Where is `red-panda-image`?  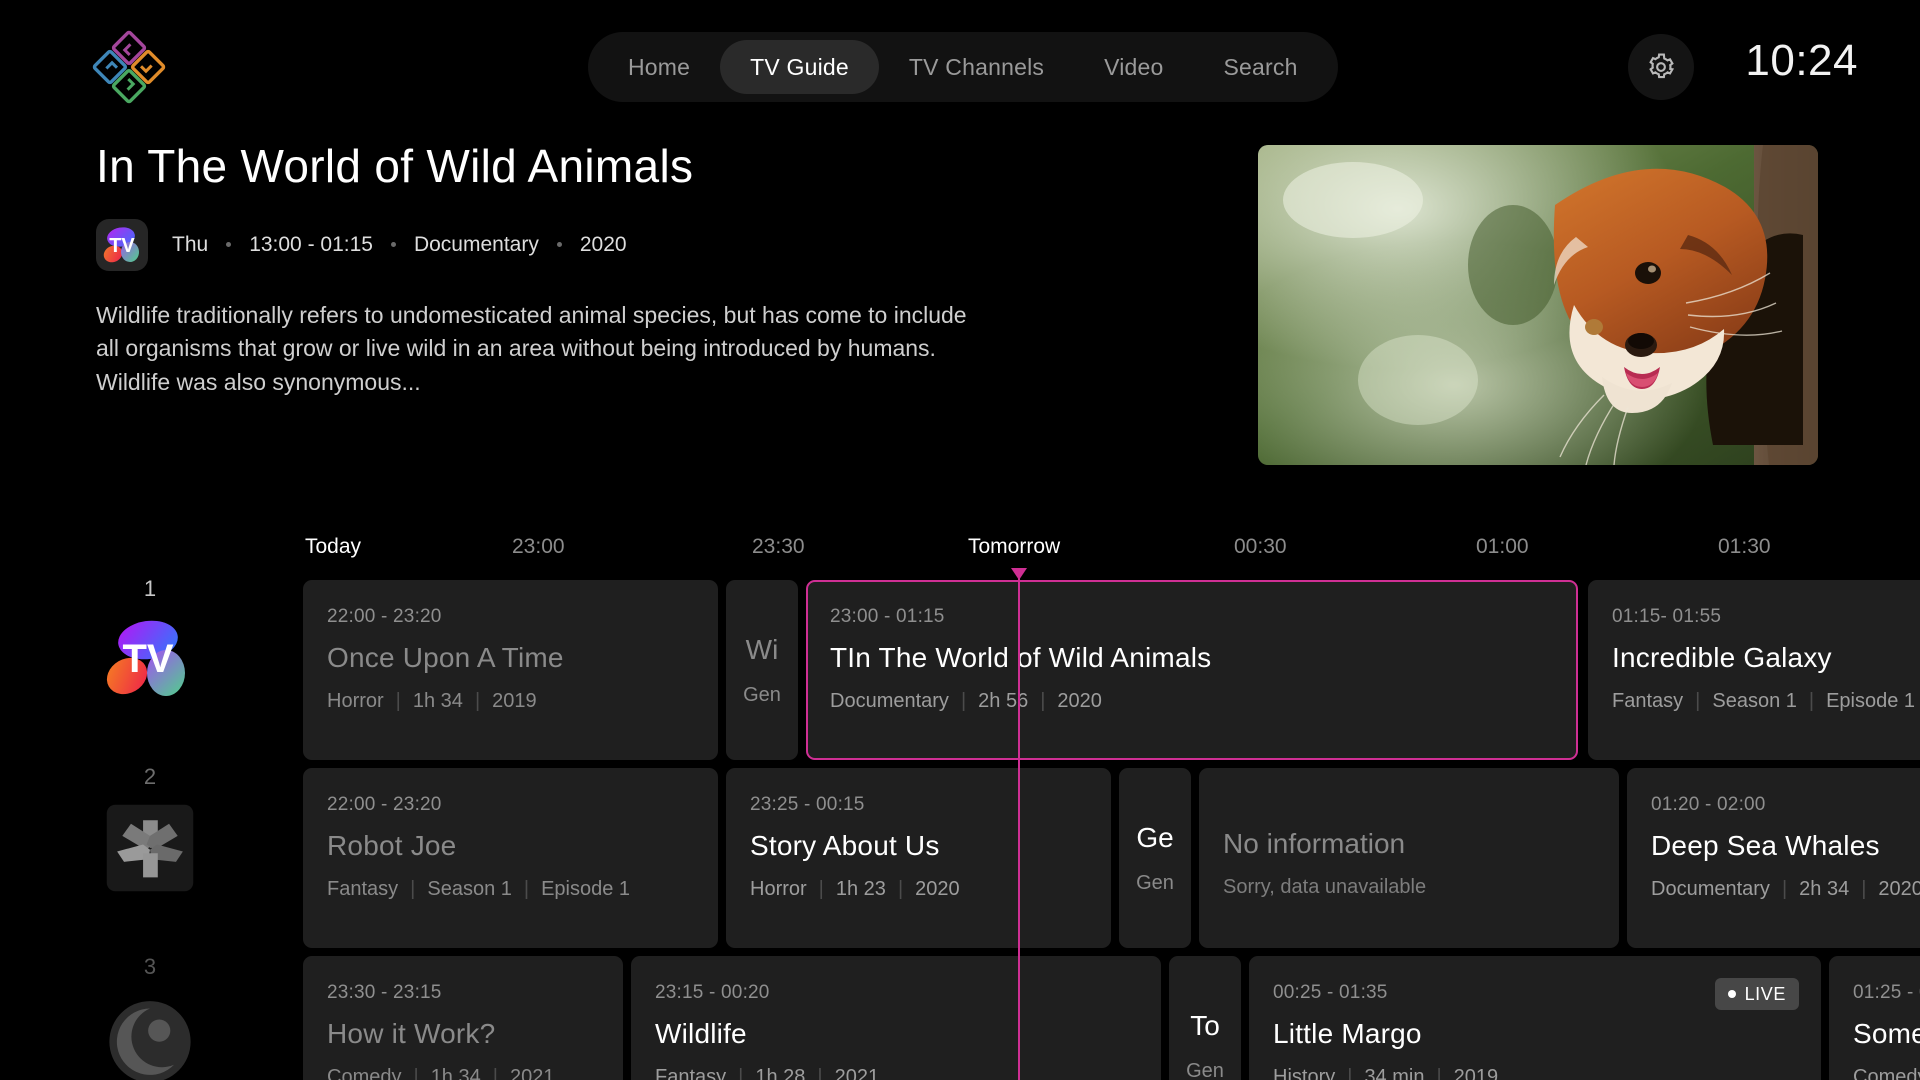 red-panda-image is located at coordinates (1538, 305).